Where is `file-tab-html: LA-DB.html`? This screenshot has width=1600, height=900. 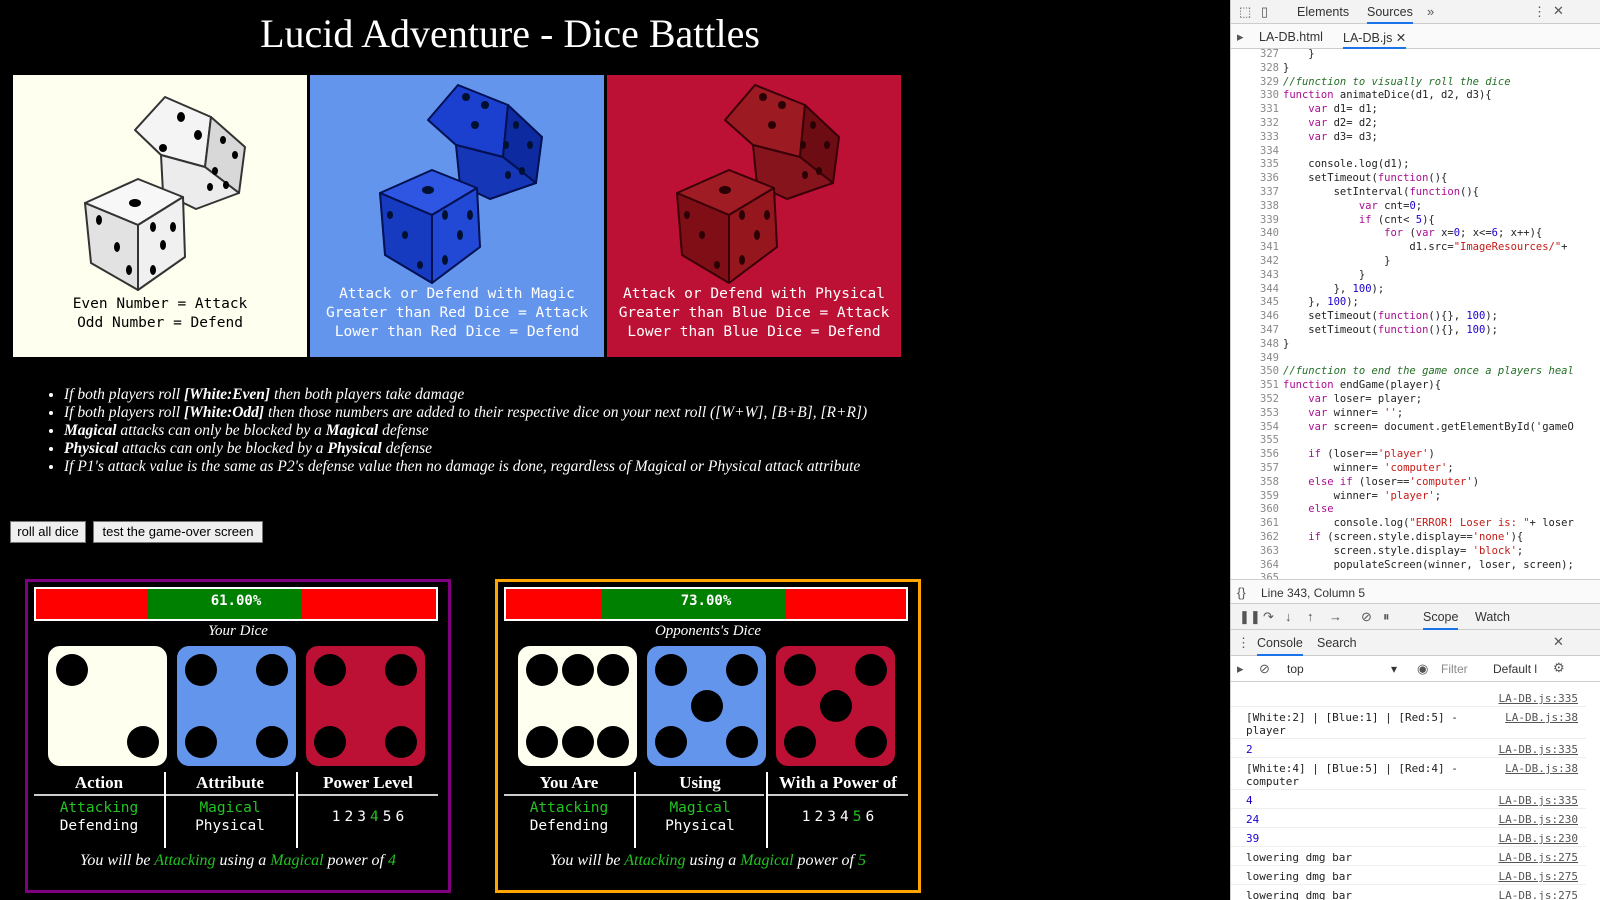
file-tab-html: LA-DB.html is located at coordinates (1291, 37).